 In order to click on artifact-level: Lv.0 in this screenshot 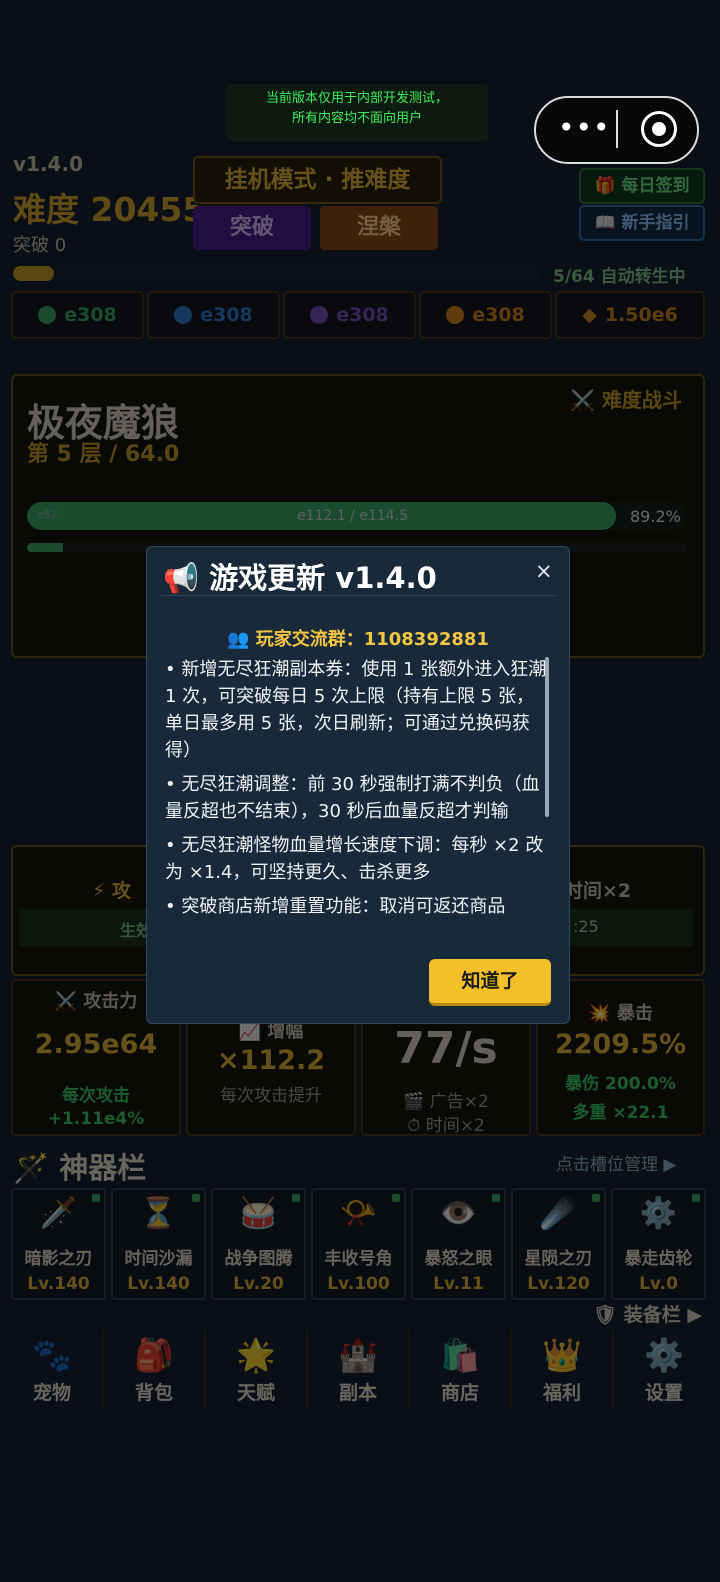, I will do `click(658, 1284)`.